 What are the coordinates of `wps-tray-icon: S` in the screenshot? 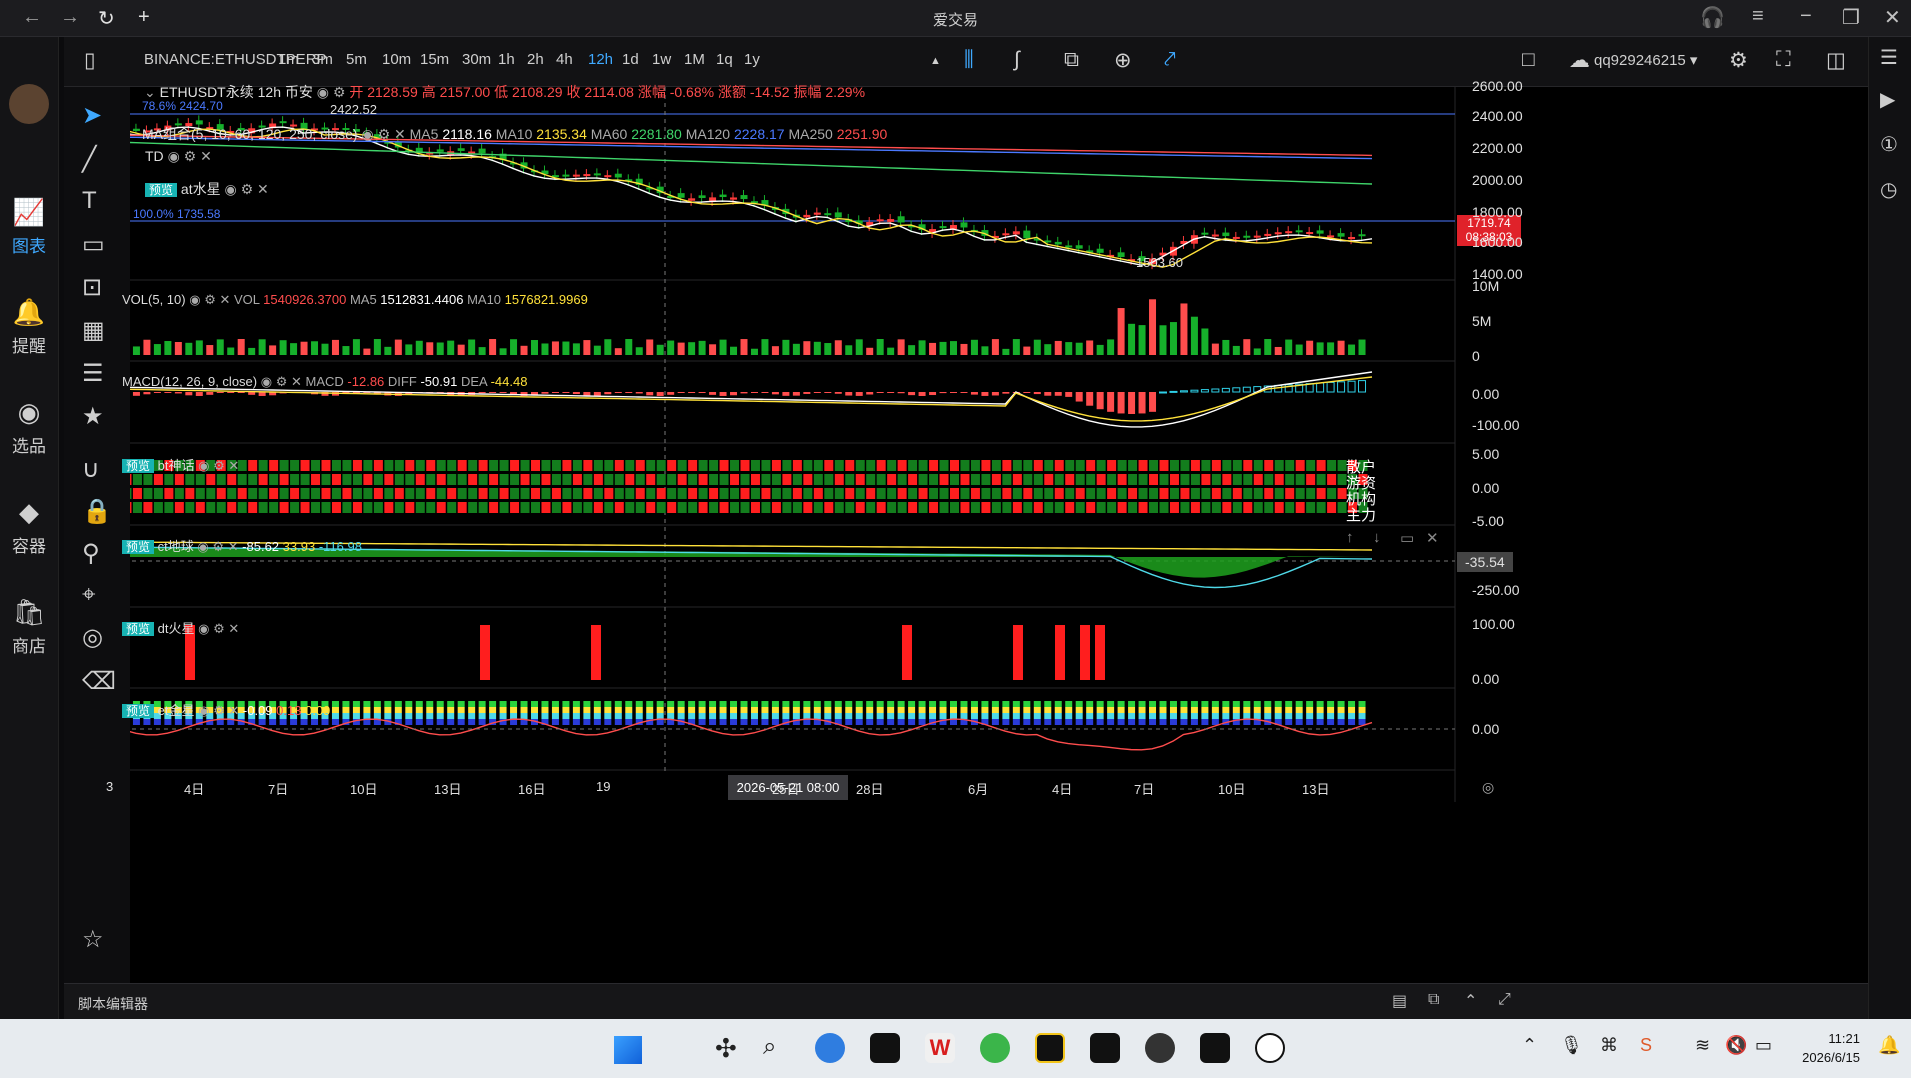 It's located at (1646, 1045).